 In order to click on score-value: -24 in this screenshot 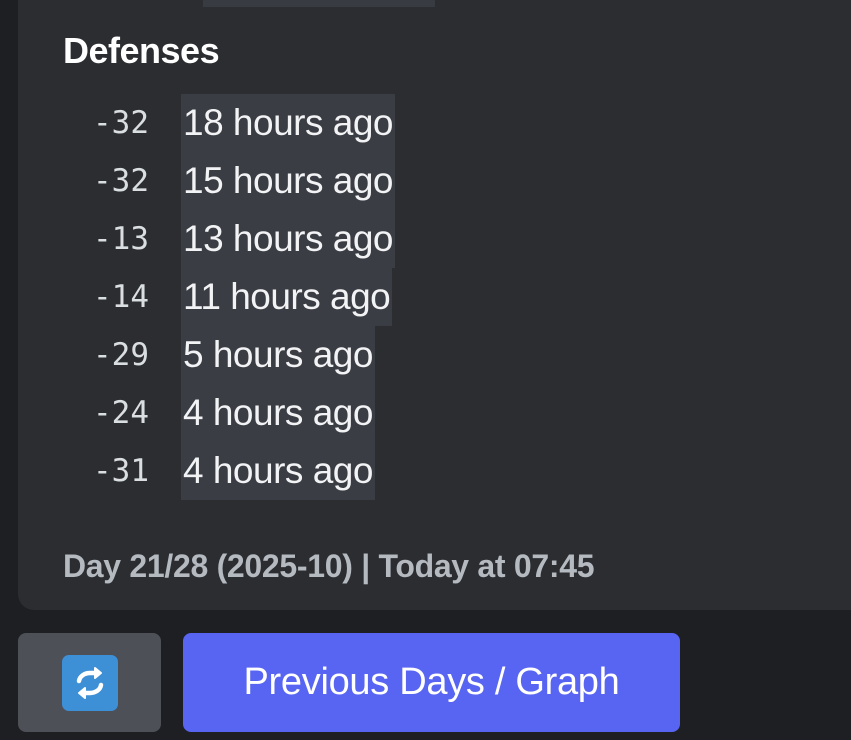, I will do `click(121, 413)`.